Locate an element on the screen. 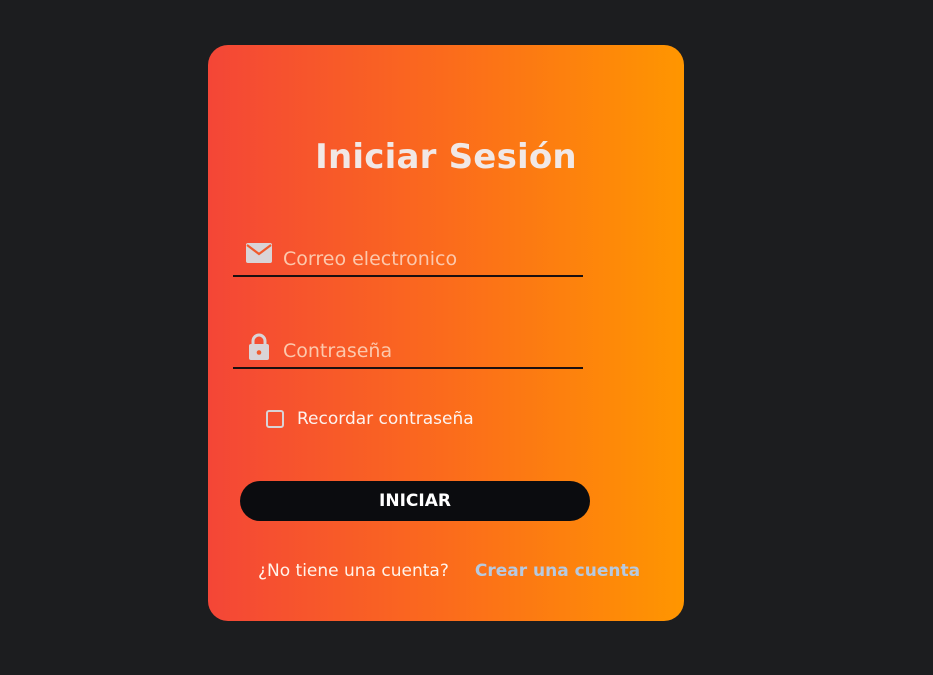 The image size is (933, 675). signup-prompt: ¿No tiene una cuenta? is located at coordinates (353, 571).